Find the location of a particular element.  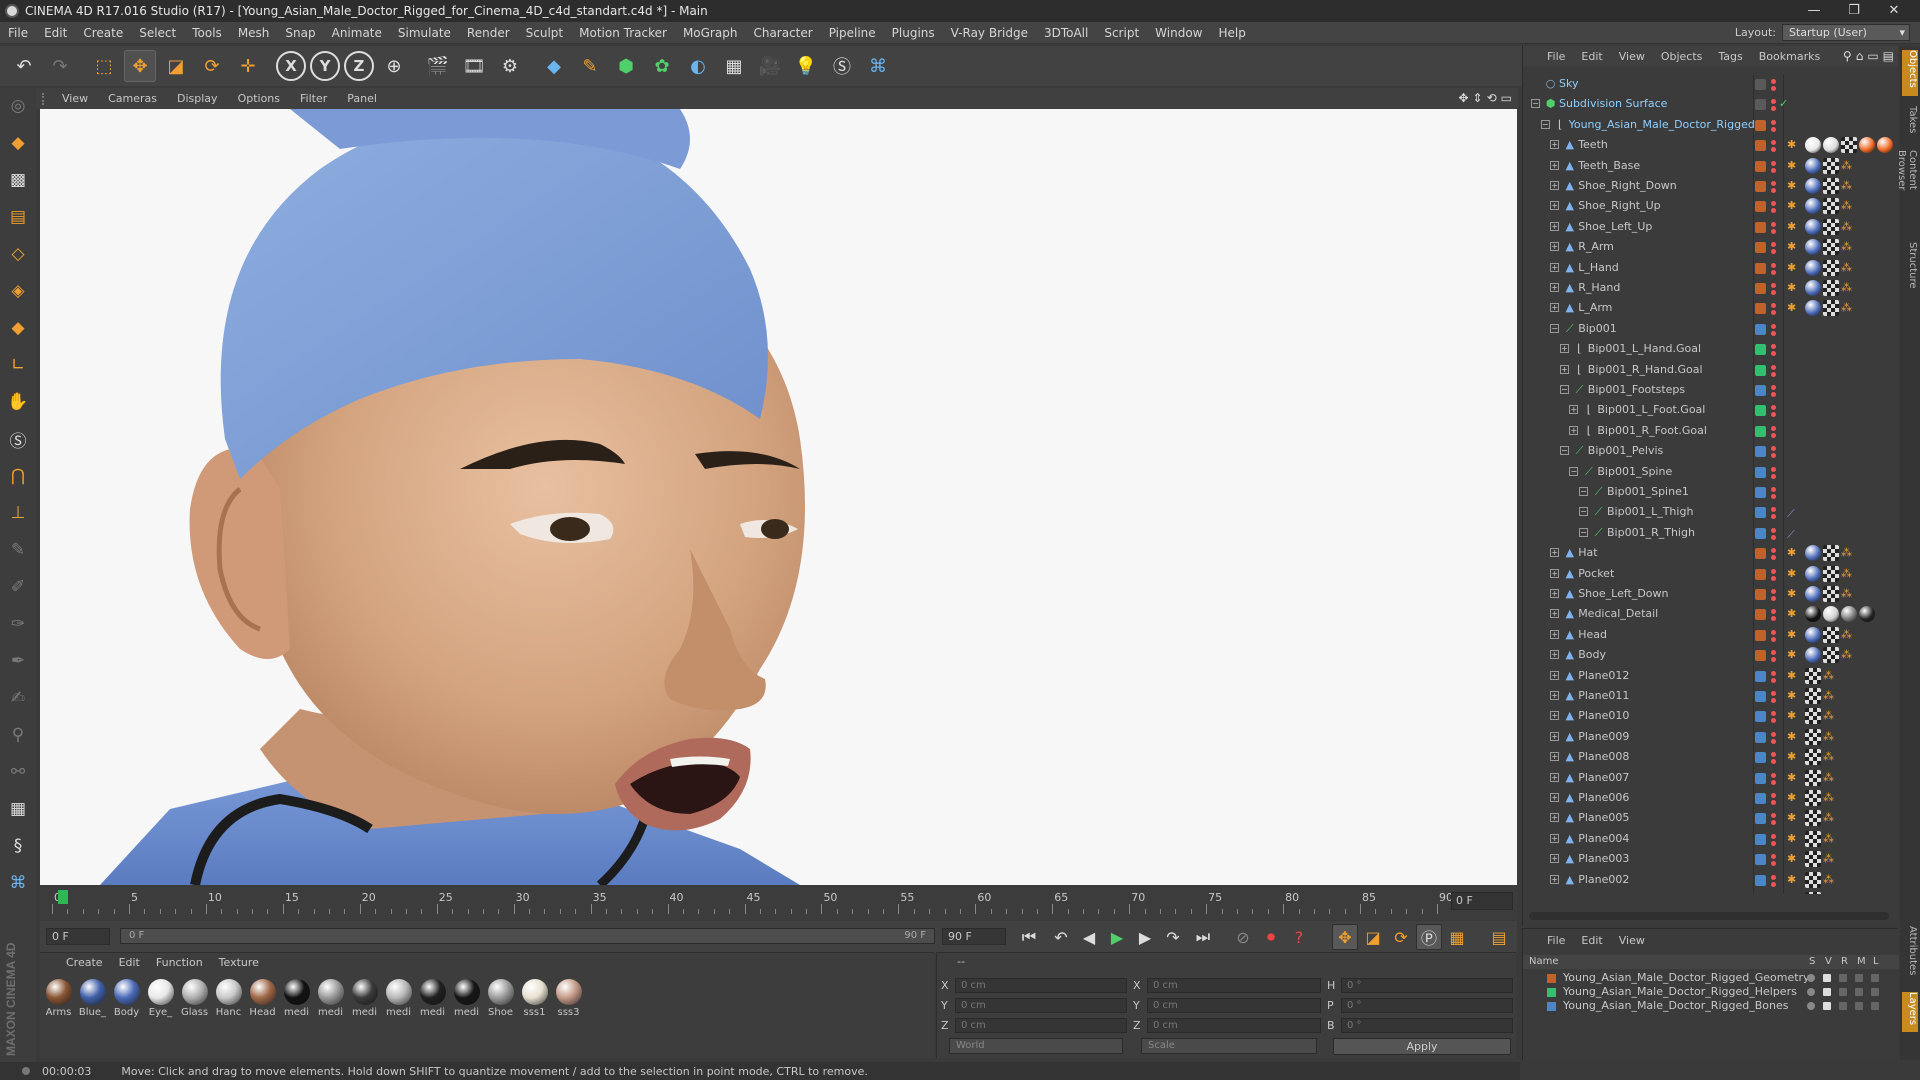

workplane-icon: ▤ is located at coordinates (18, 217).